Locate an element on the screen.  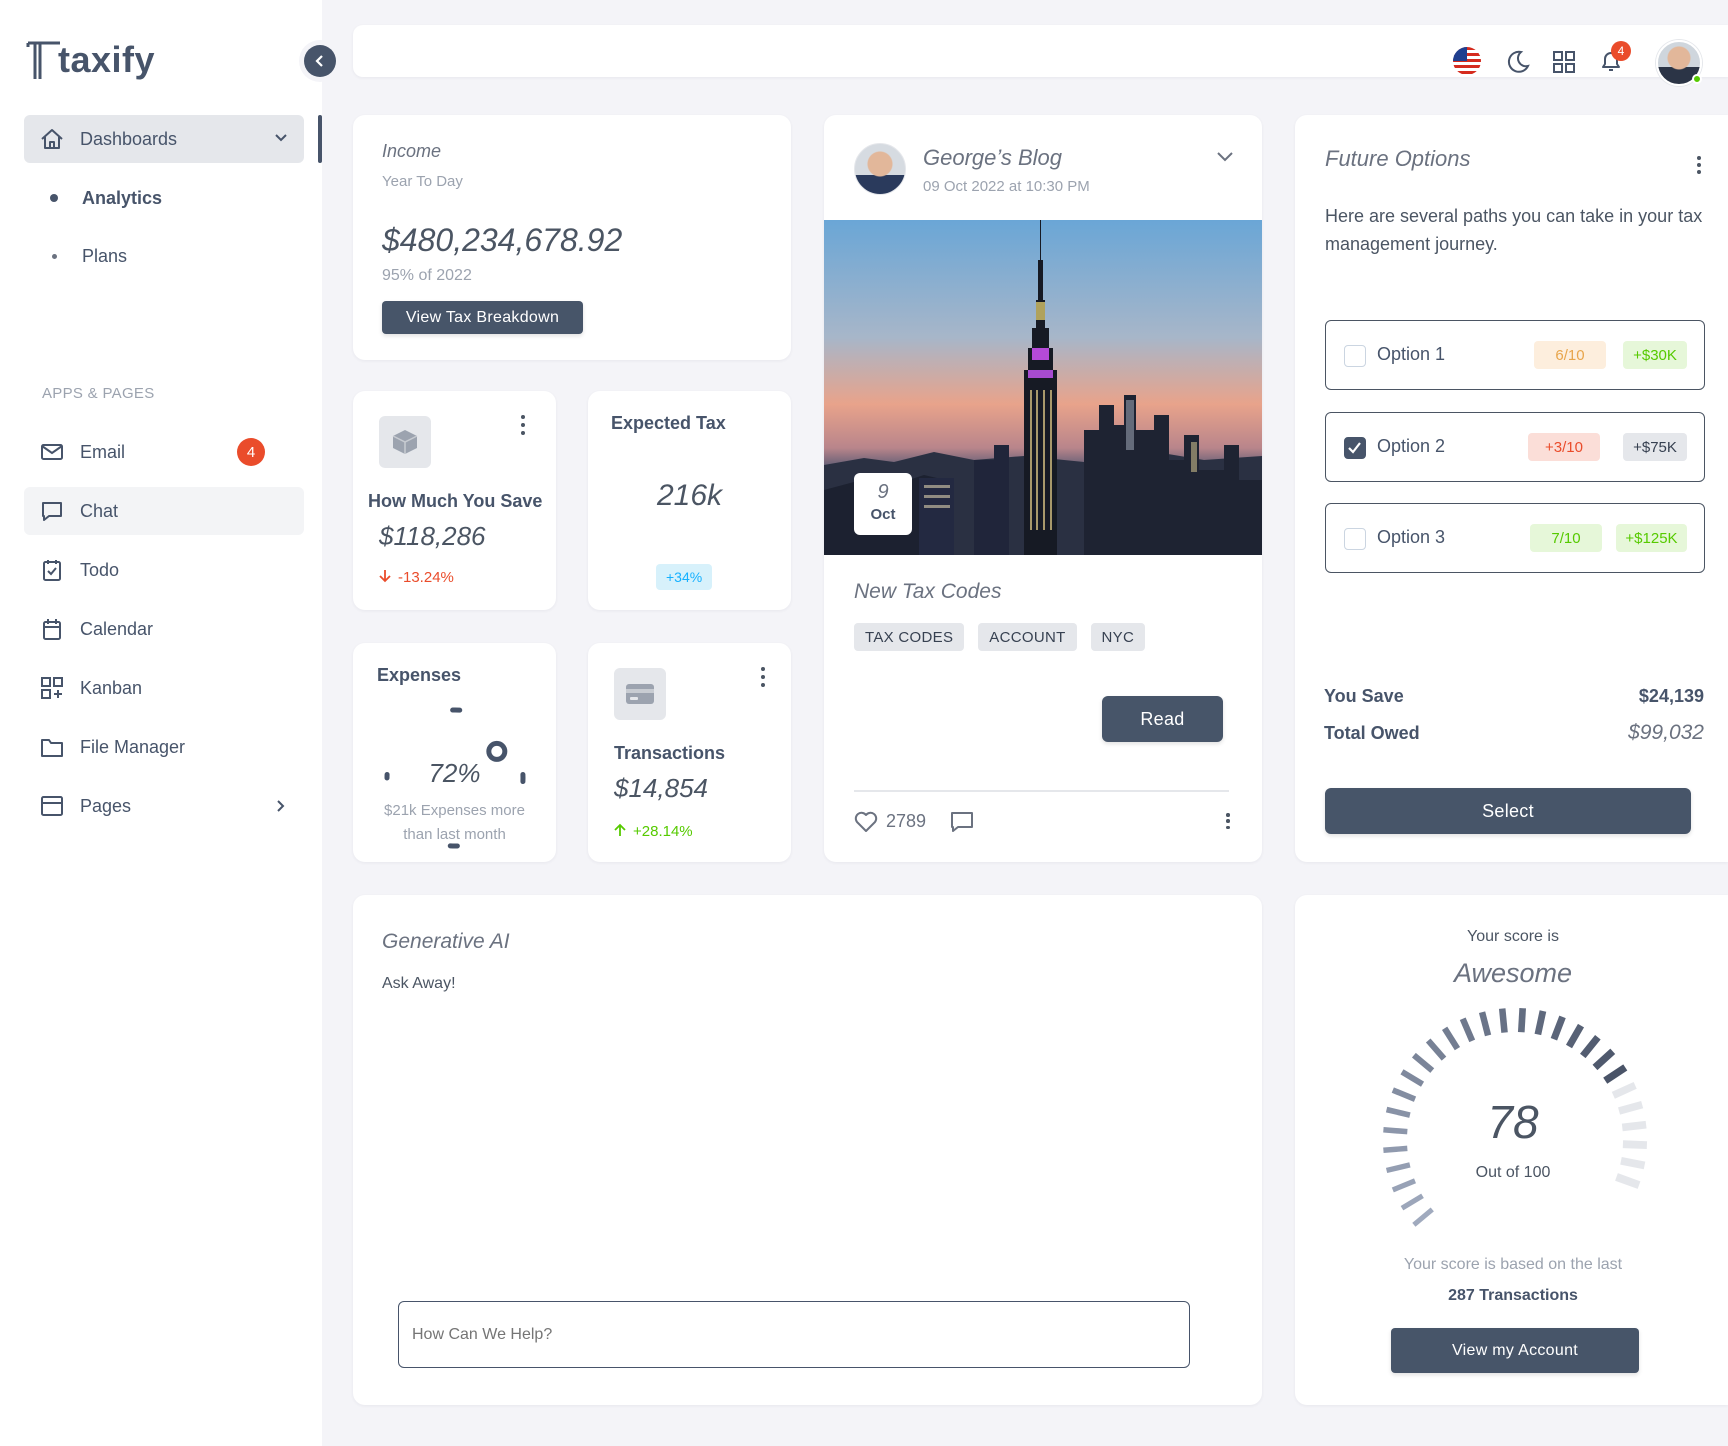
tag-account: ACCOUNT is located at coordinates (1027, 637).